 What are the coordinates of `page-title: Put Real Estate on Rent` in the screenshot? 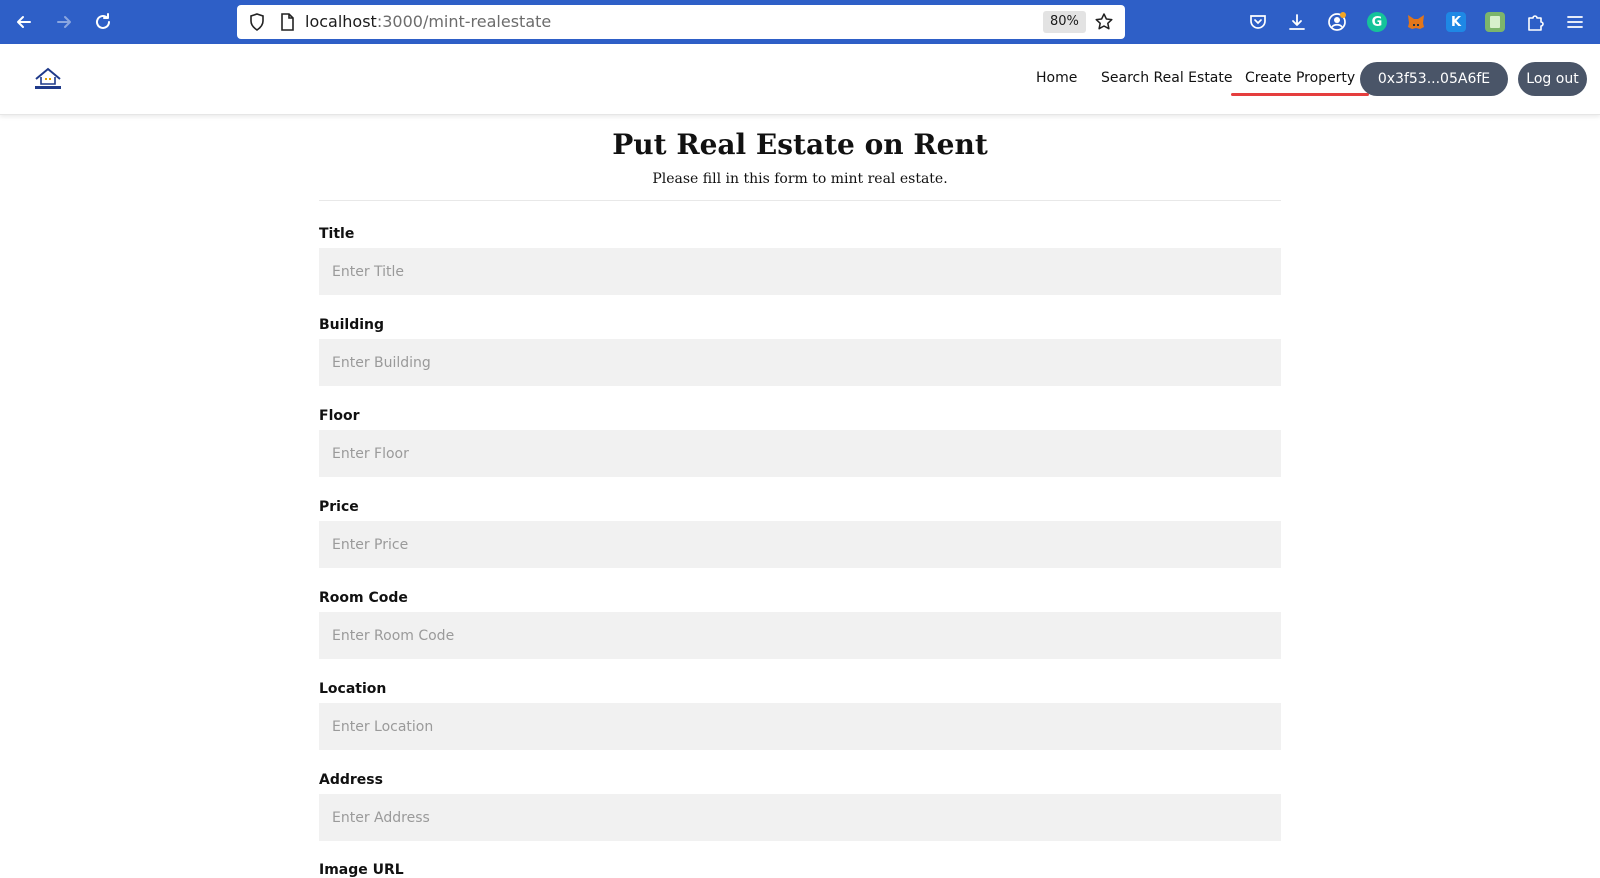 It's located at (800, 144).